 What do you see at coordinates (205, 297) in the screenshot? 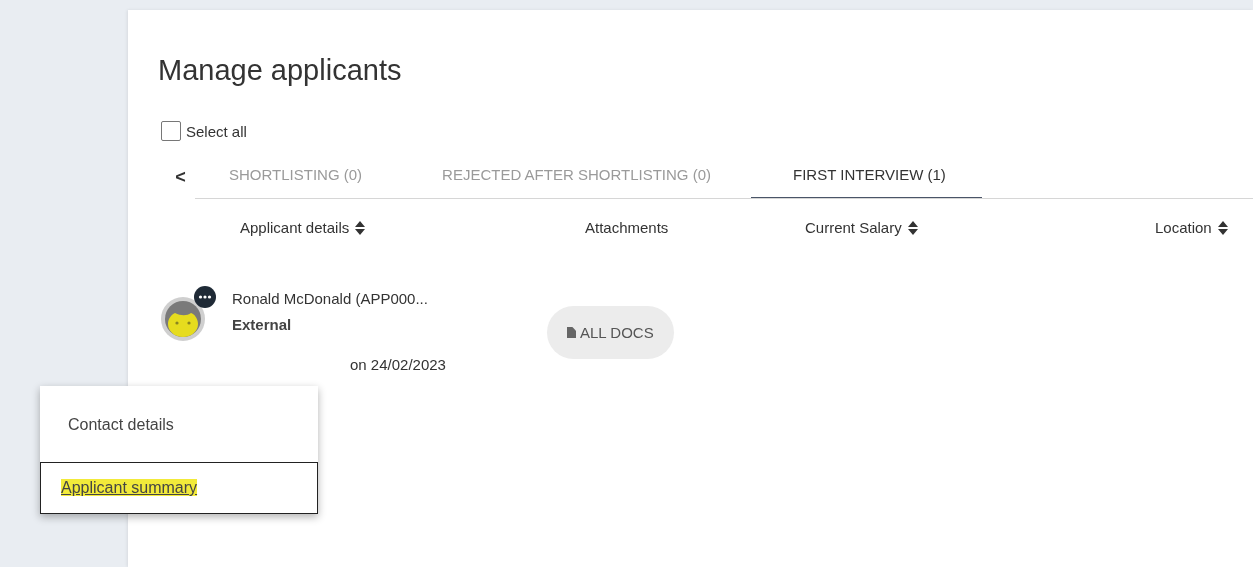
I see `more-icon` at bounding box center [205, 297].